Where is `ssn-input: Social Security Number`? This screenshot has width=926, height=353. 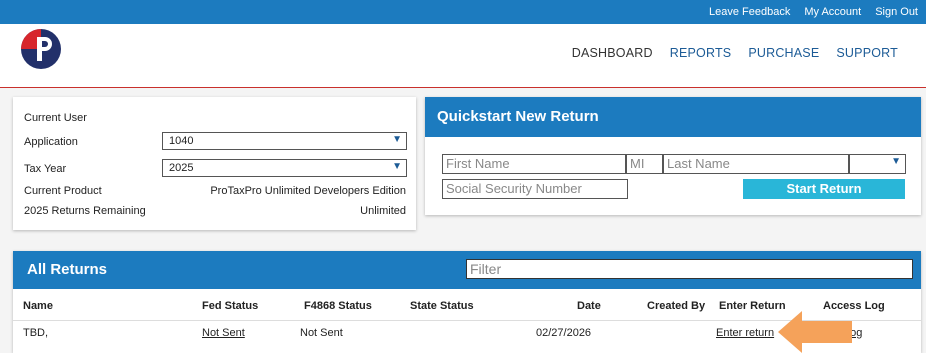 ssn-input: Social Security Number is located at coordinates (535, 189).